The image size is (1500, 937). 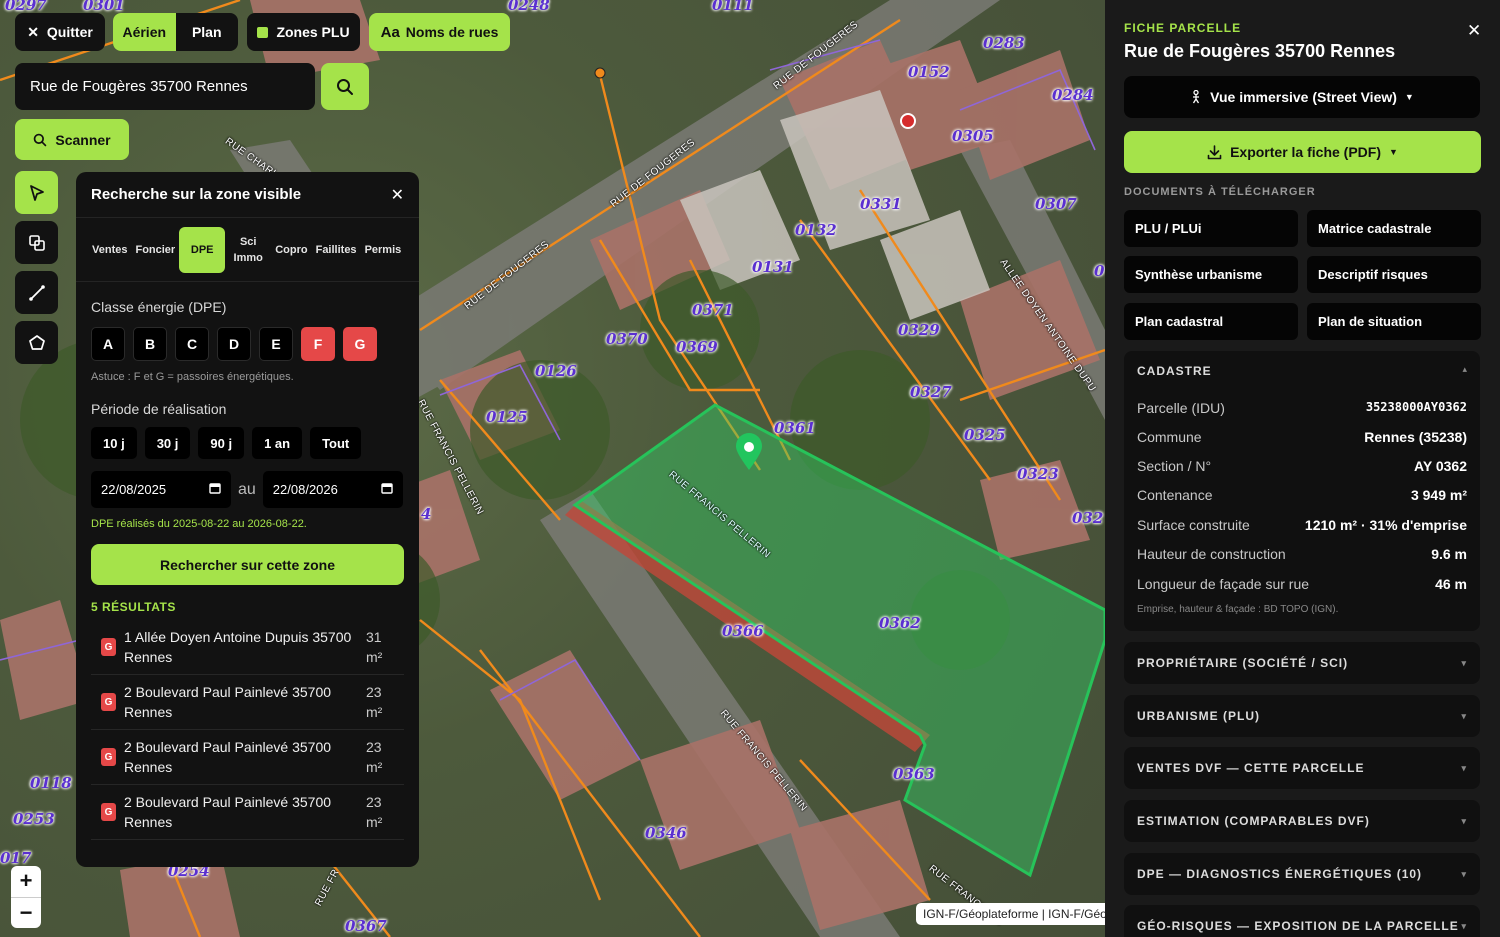 What do you see at coordinates (277, 443) in the screenshot?
I see `period-1y-button: 1 an` at bounding box center [277, 443].